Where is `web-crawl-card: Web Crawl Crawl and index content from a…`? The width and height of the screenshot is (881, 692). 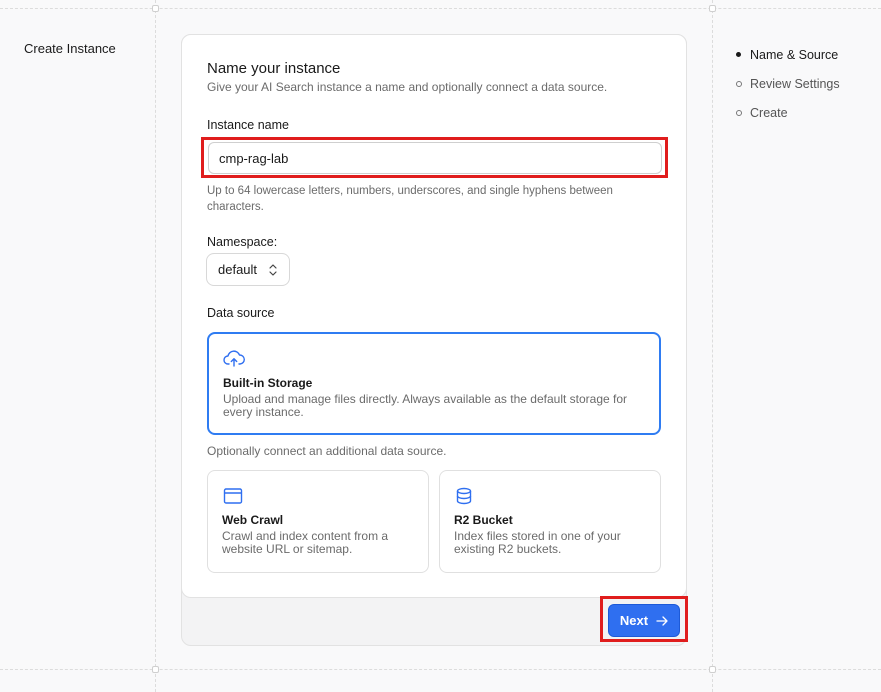
web-crawl-card: Web Crawl Crawl and index content from a… is located at coordinates (318, 521).